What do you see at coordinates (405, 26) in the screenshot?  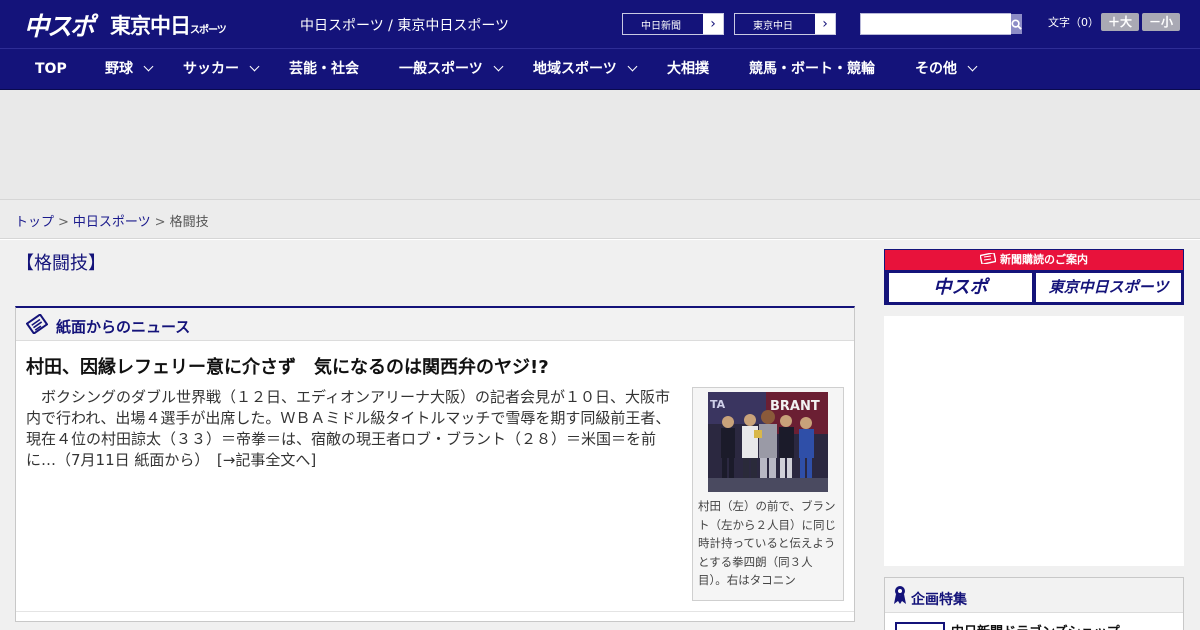 I see `site-title: 中日スポーツ / 東京中日スポーツ` at bounding box center [405, 26].